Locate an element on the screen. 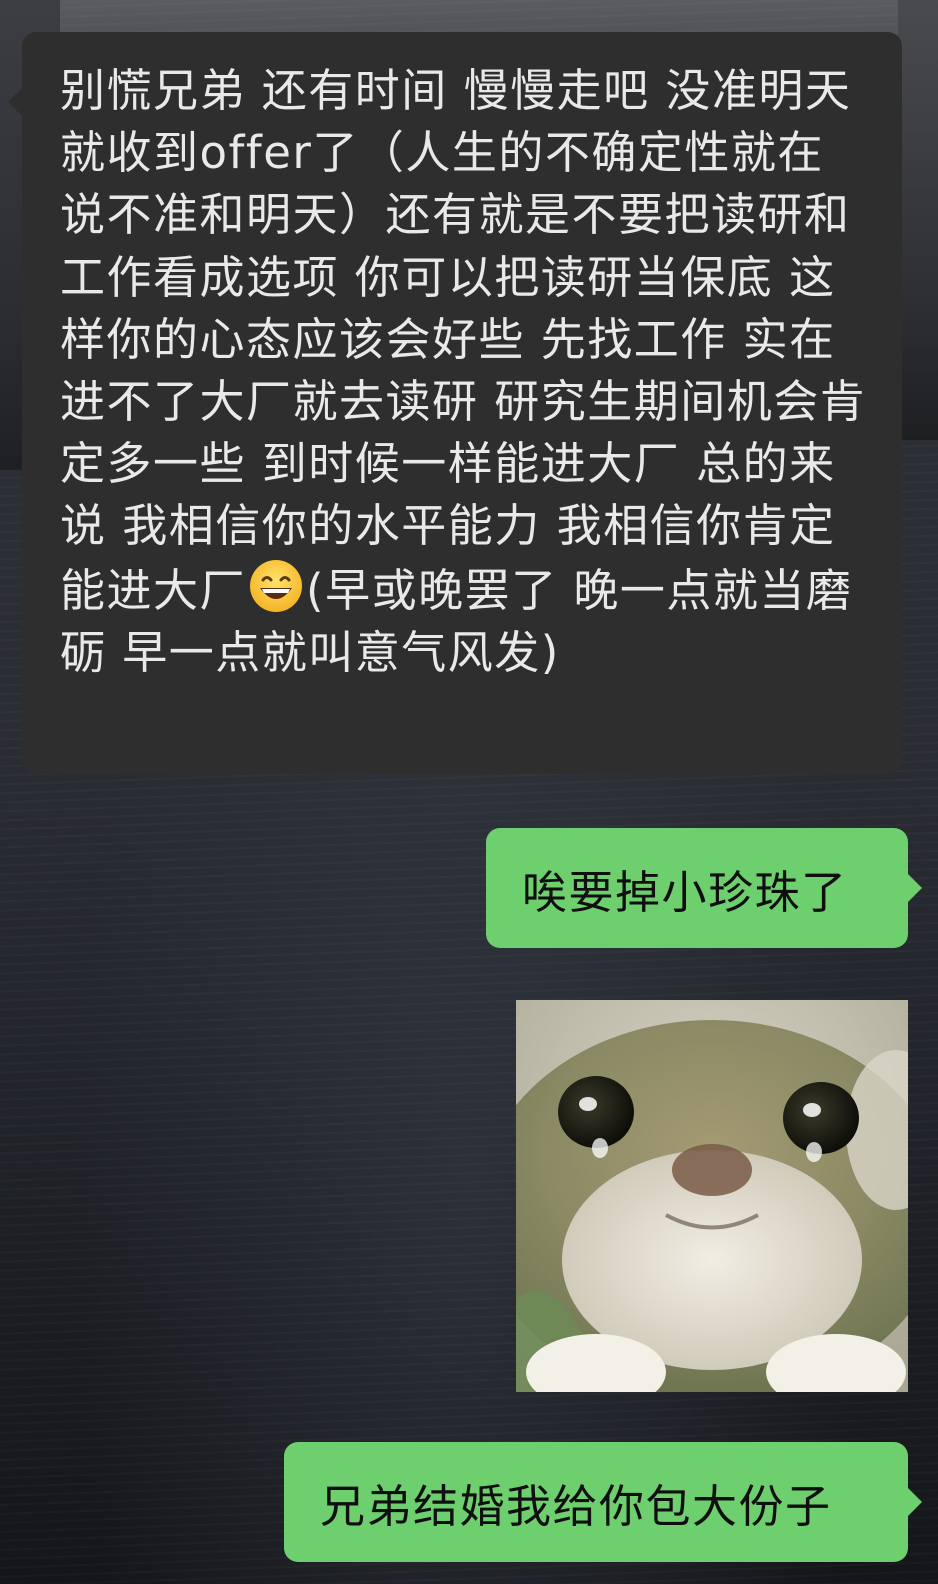 This screenshot has width=938, height=1584. outgoing-message-text: 唉要掉小珍珠了 is located at coordinates (685, 892).